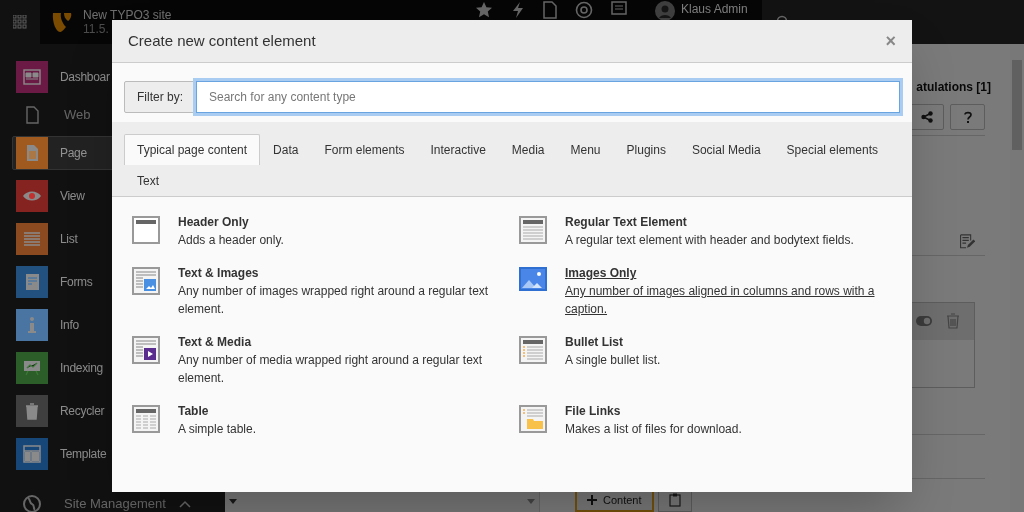  Describe the element at coordinates (653, 429) in the screenshot. I see `item-description: Makes a list of files for download.` at that location.